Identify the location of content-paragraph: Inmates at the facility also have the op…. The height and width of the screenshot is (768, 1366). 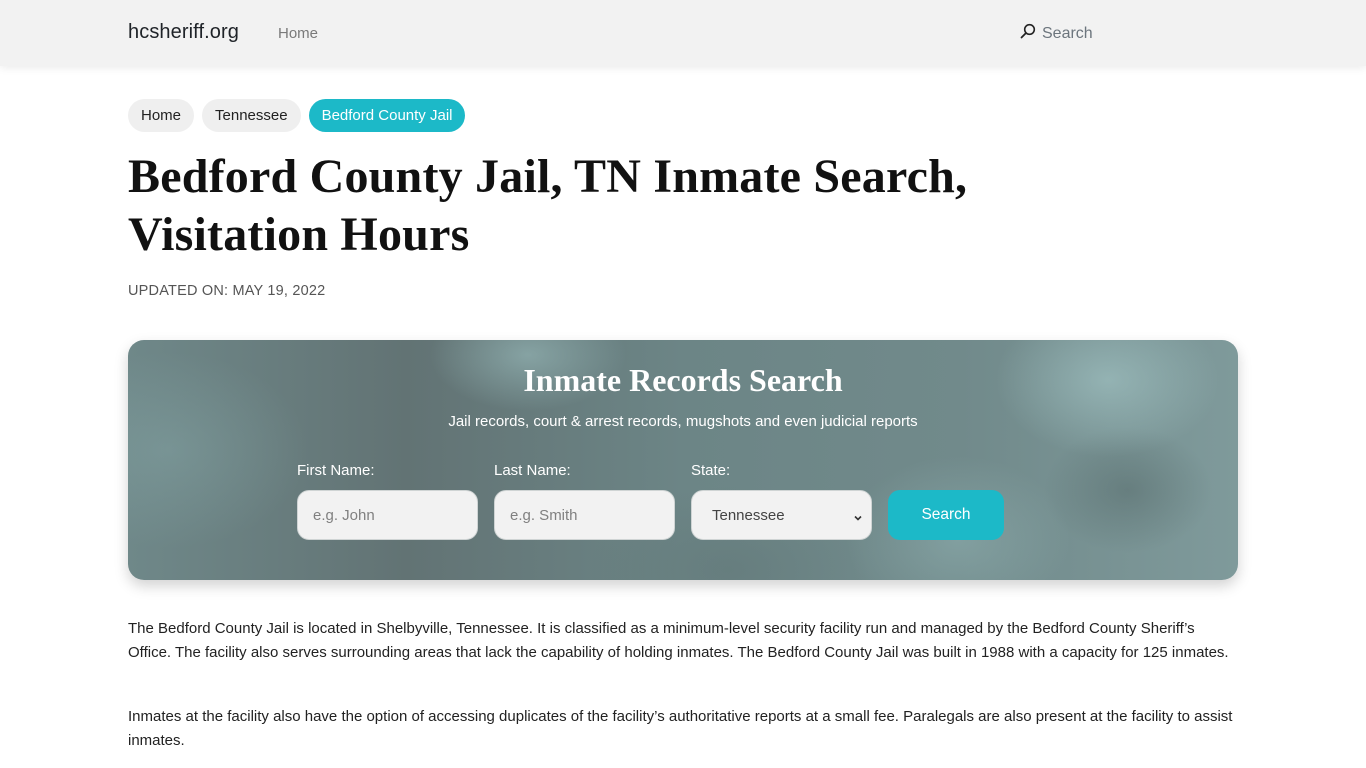
(680, 728).